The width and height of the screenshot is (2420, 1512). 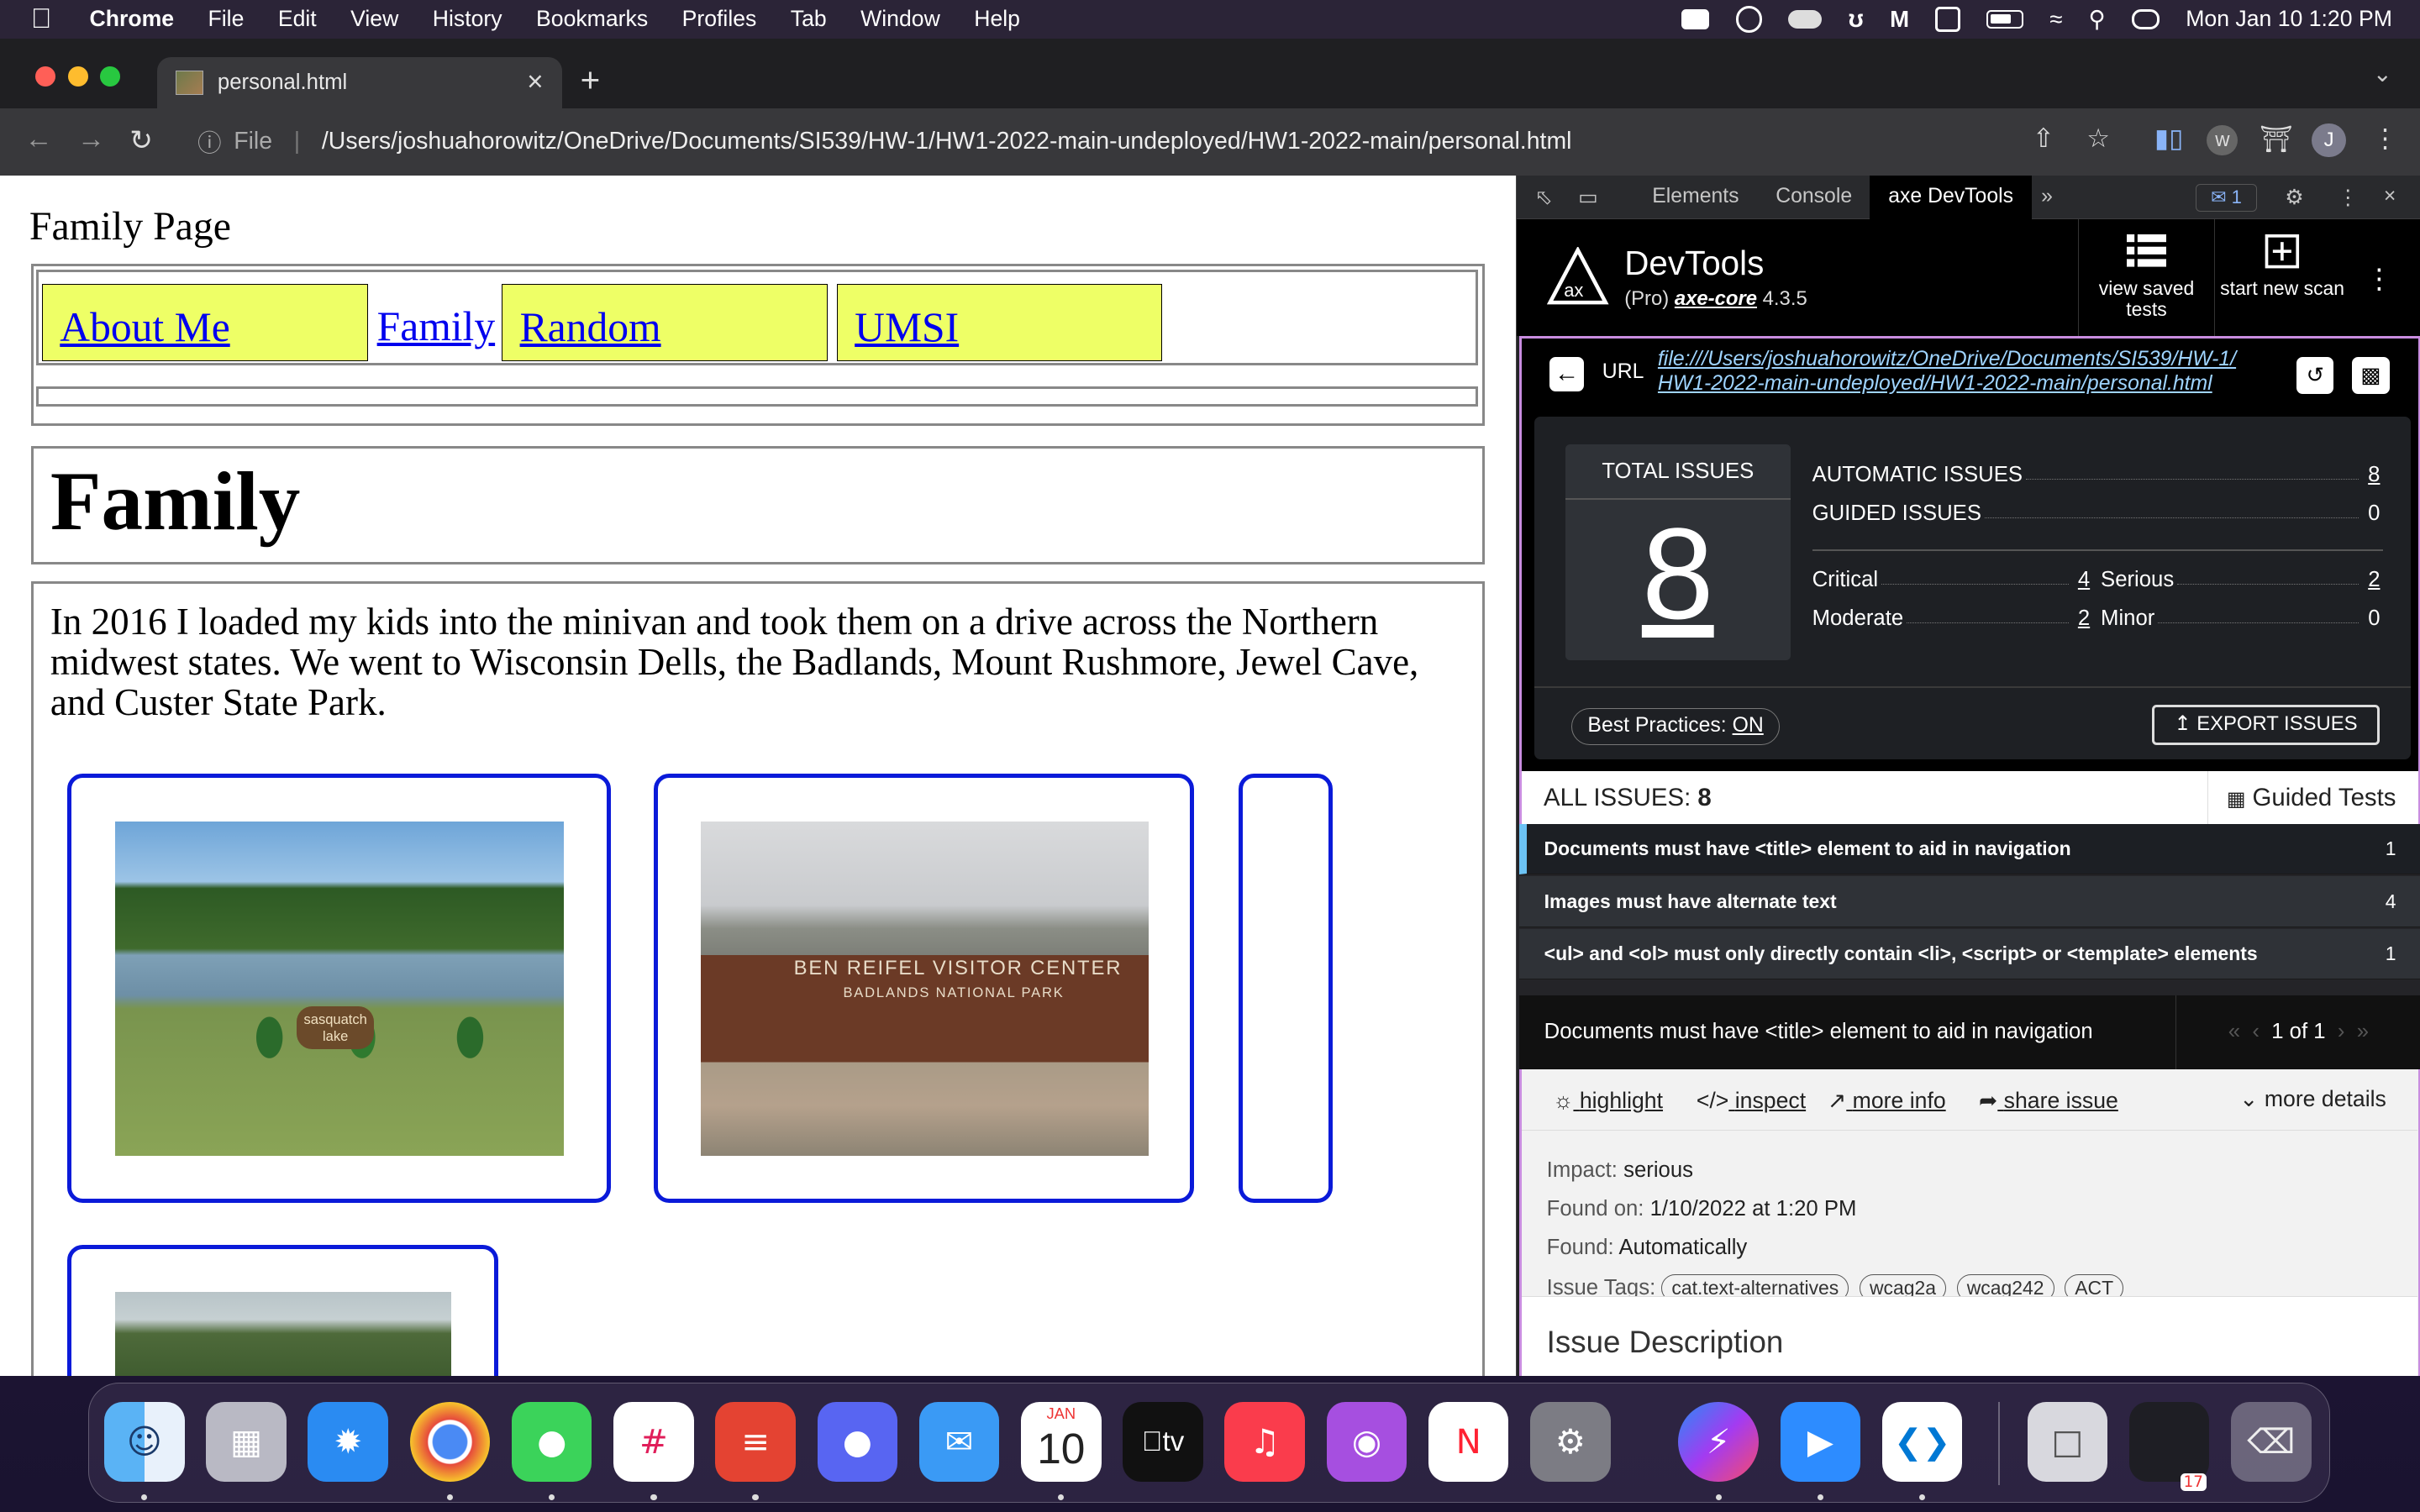 What do you see at coordinates (2084, 618) in the screenshot?
I see `moderate-count: 2` at bounding box center [2084, 618].